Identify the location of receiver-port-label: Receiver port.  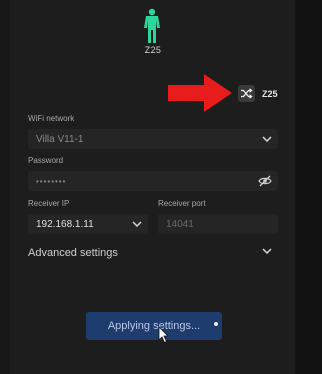
(182, 203).